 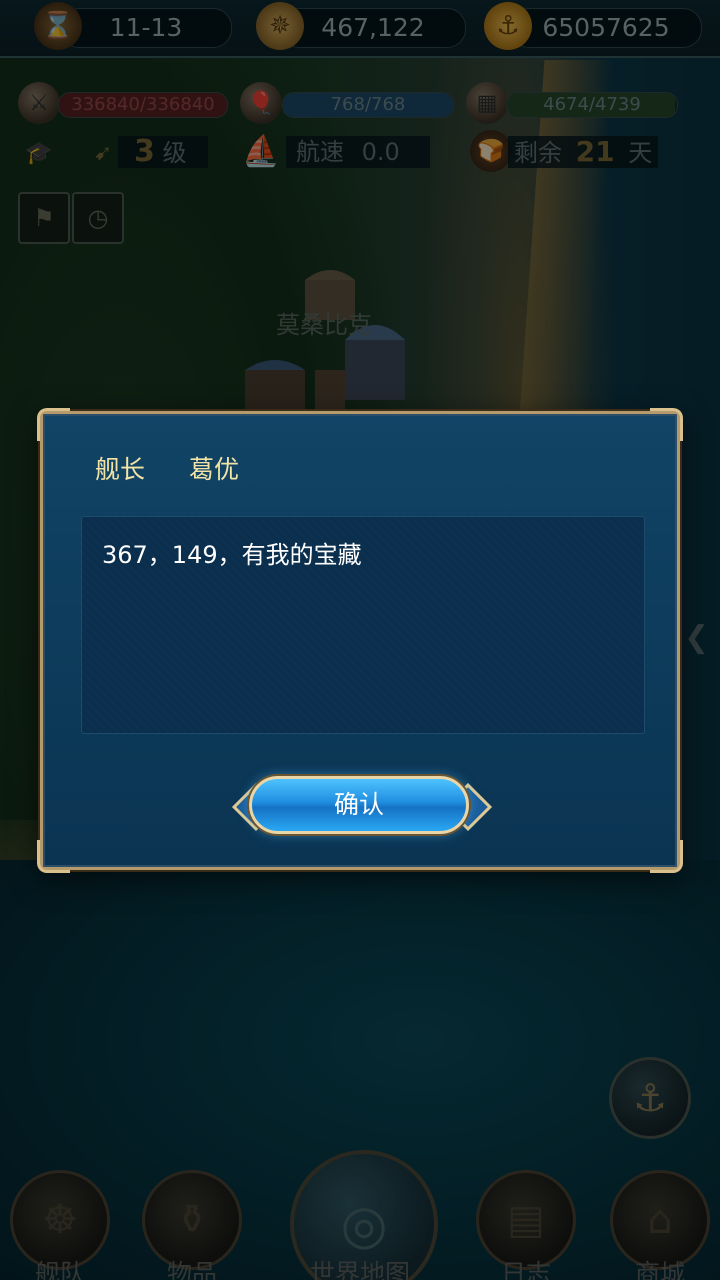 What do you see at coordinates (359, 805) in the screenshot?
I see `confirm-button: 确认` at bounding box center [359, 805].